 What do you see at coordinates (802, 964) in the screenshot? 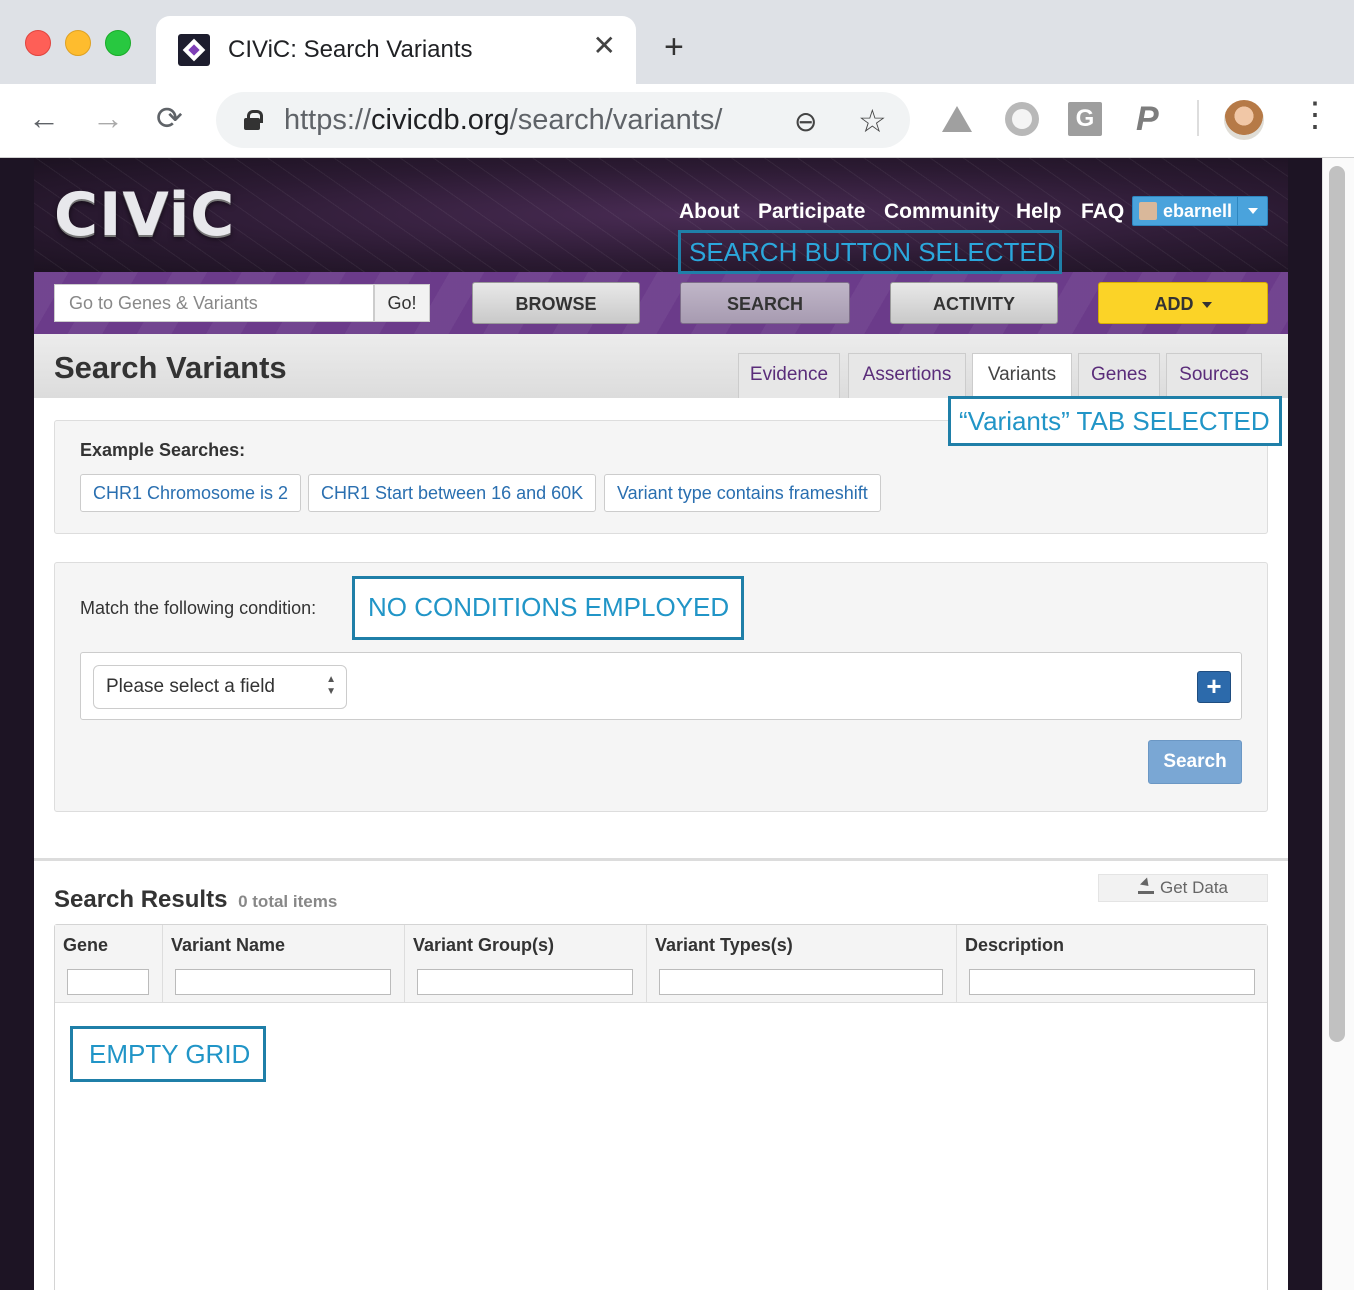
I see `column-variant-types: Variant Types(s)` at bounding box center [802, 964].